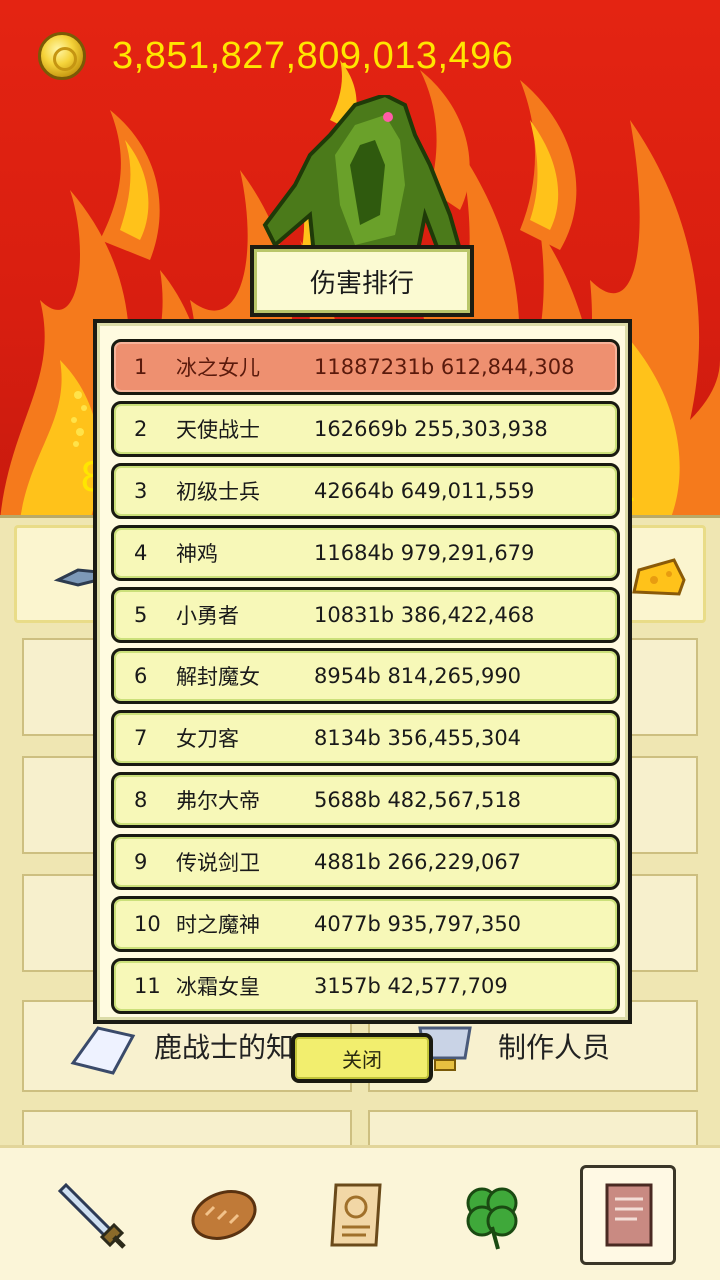 This screenshot has height=1280, width=720. I want to click on credits-label: 制作人员, so click(554, 1047).